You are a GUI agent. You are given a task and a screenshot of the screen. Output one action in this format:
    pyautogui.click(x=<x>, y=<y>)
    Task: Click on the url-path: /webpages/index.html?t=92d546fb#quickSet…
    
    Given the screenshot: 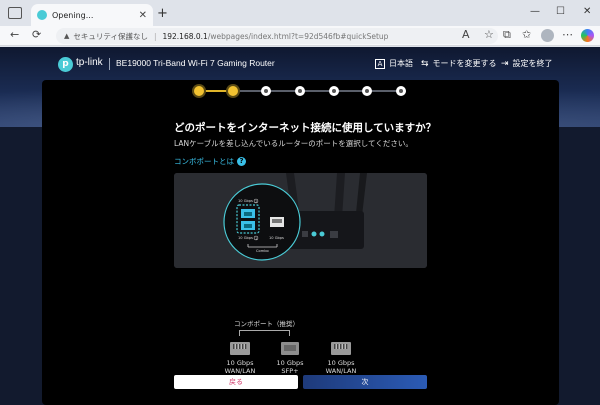 What is the action you would take?
    pyautogui.click(x=298, y=36)
    